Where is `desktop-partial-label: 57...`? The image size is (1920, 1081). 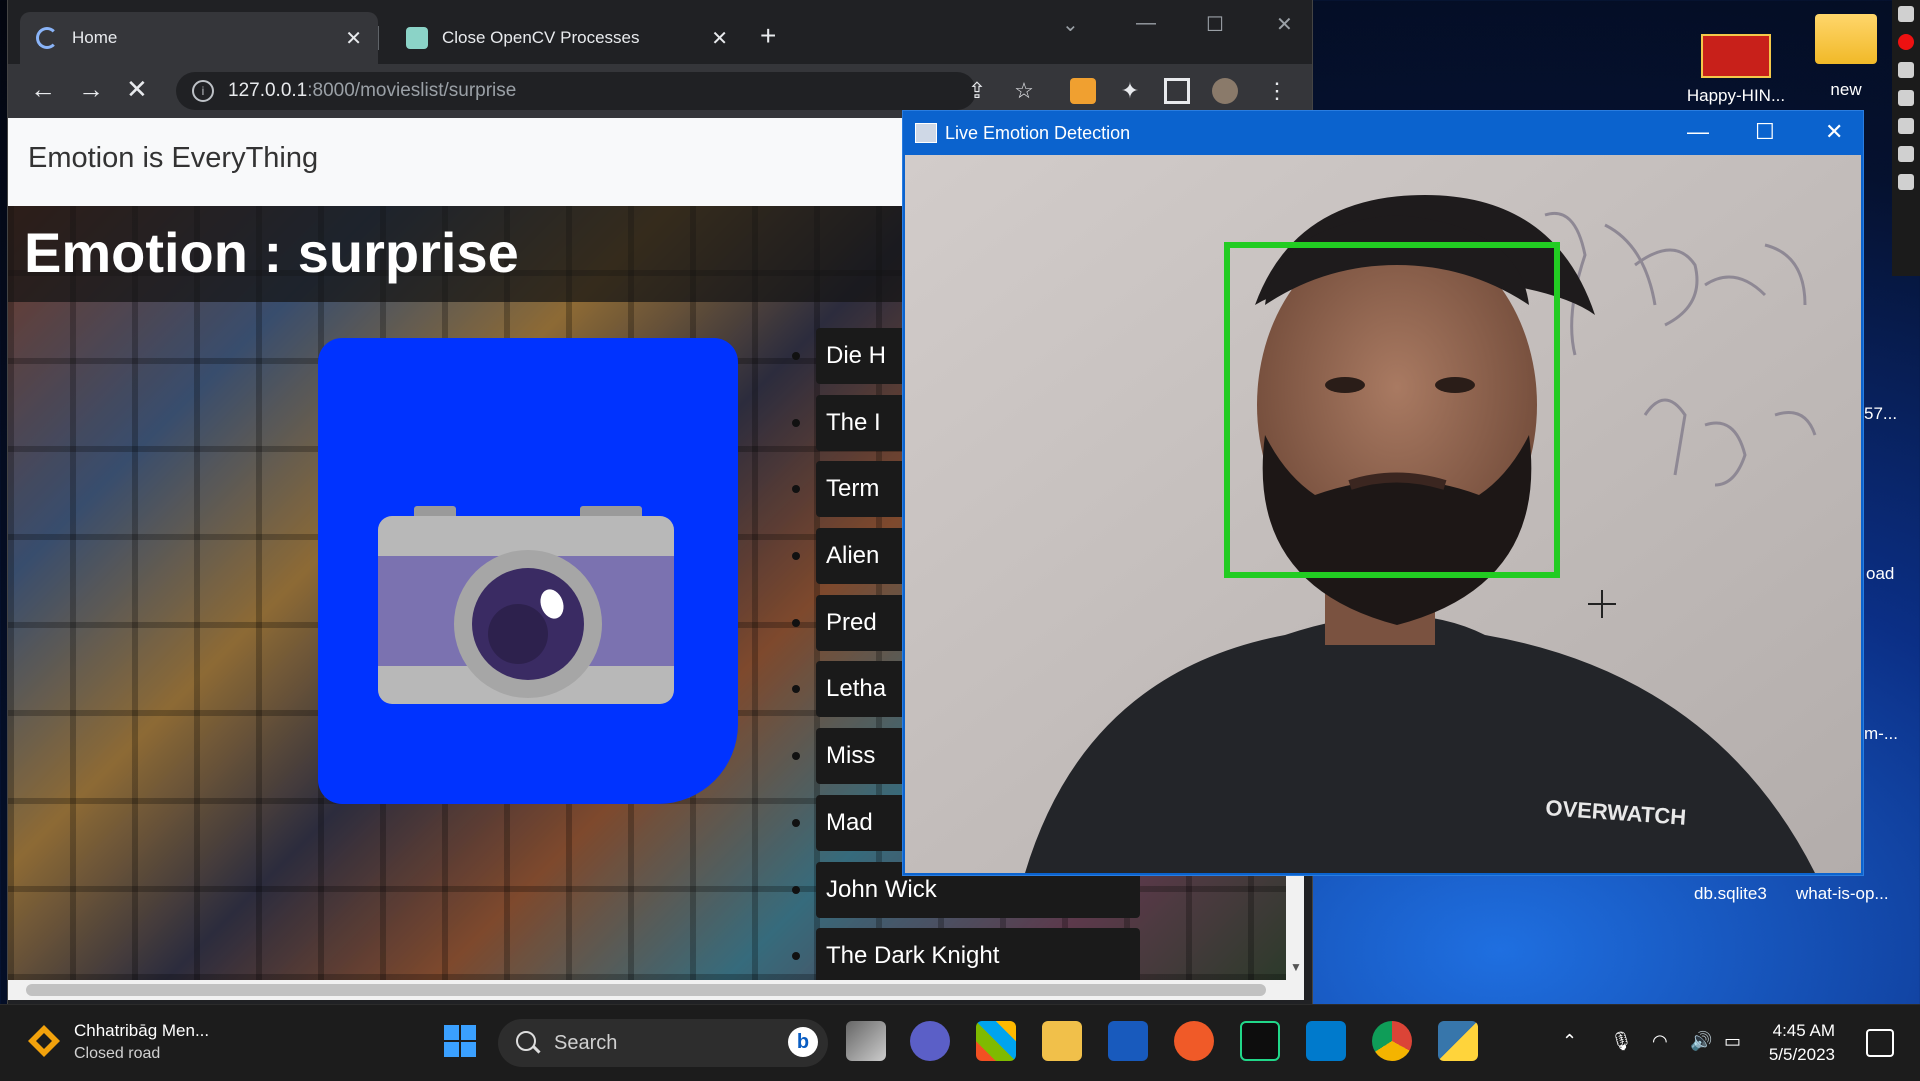
desktop-partial-label: 57... is located at coordinates (1881, 413).